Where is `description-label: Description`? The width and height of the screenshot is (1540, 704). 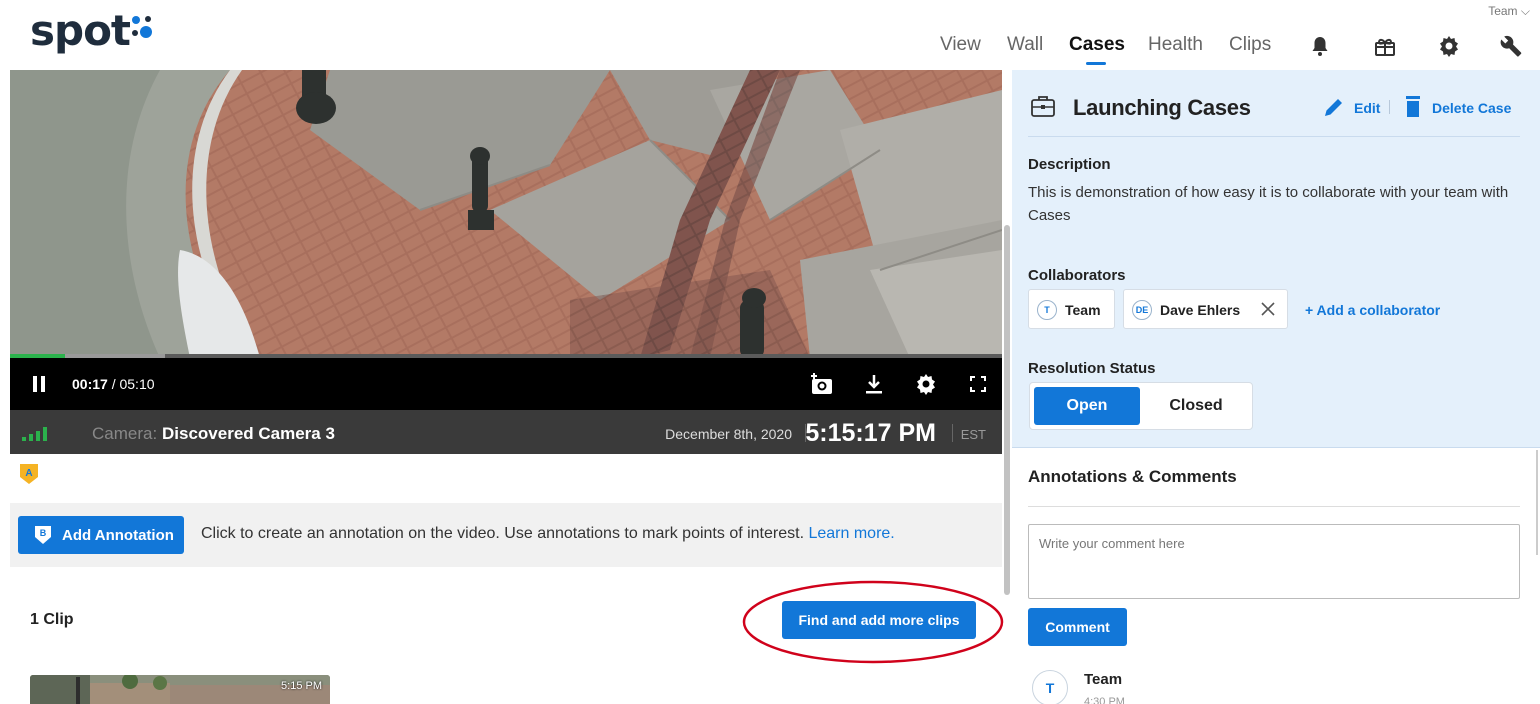 description-label: Description is located at coordinates (1069, 164).